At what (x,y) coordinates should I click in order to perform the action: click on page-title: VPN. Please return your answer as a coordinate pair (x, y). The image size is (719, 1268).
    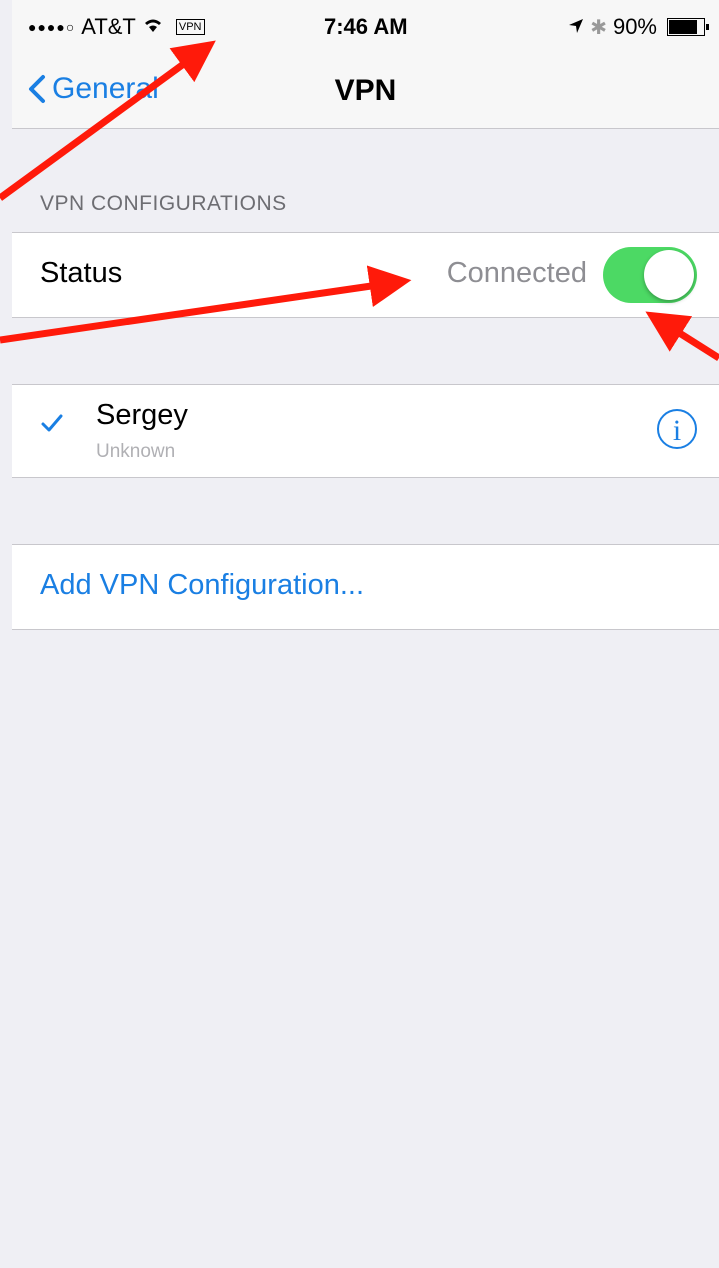
    Looking at the image, I should click on (365, 90).